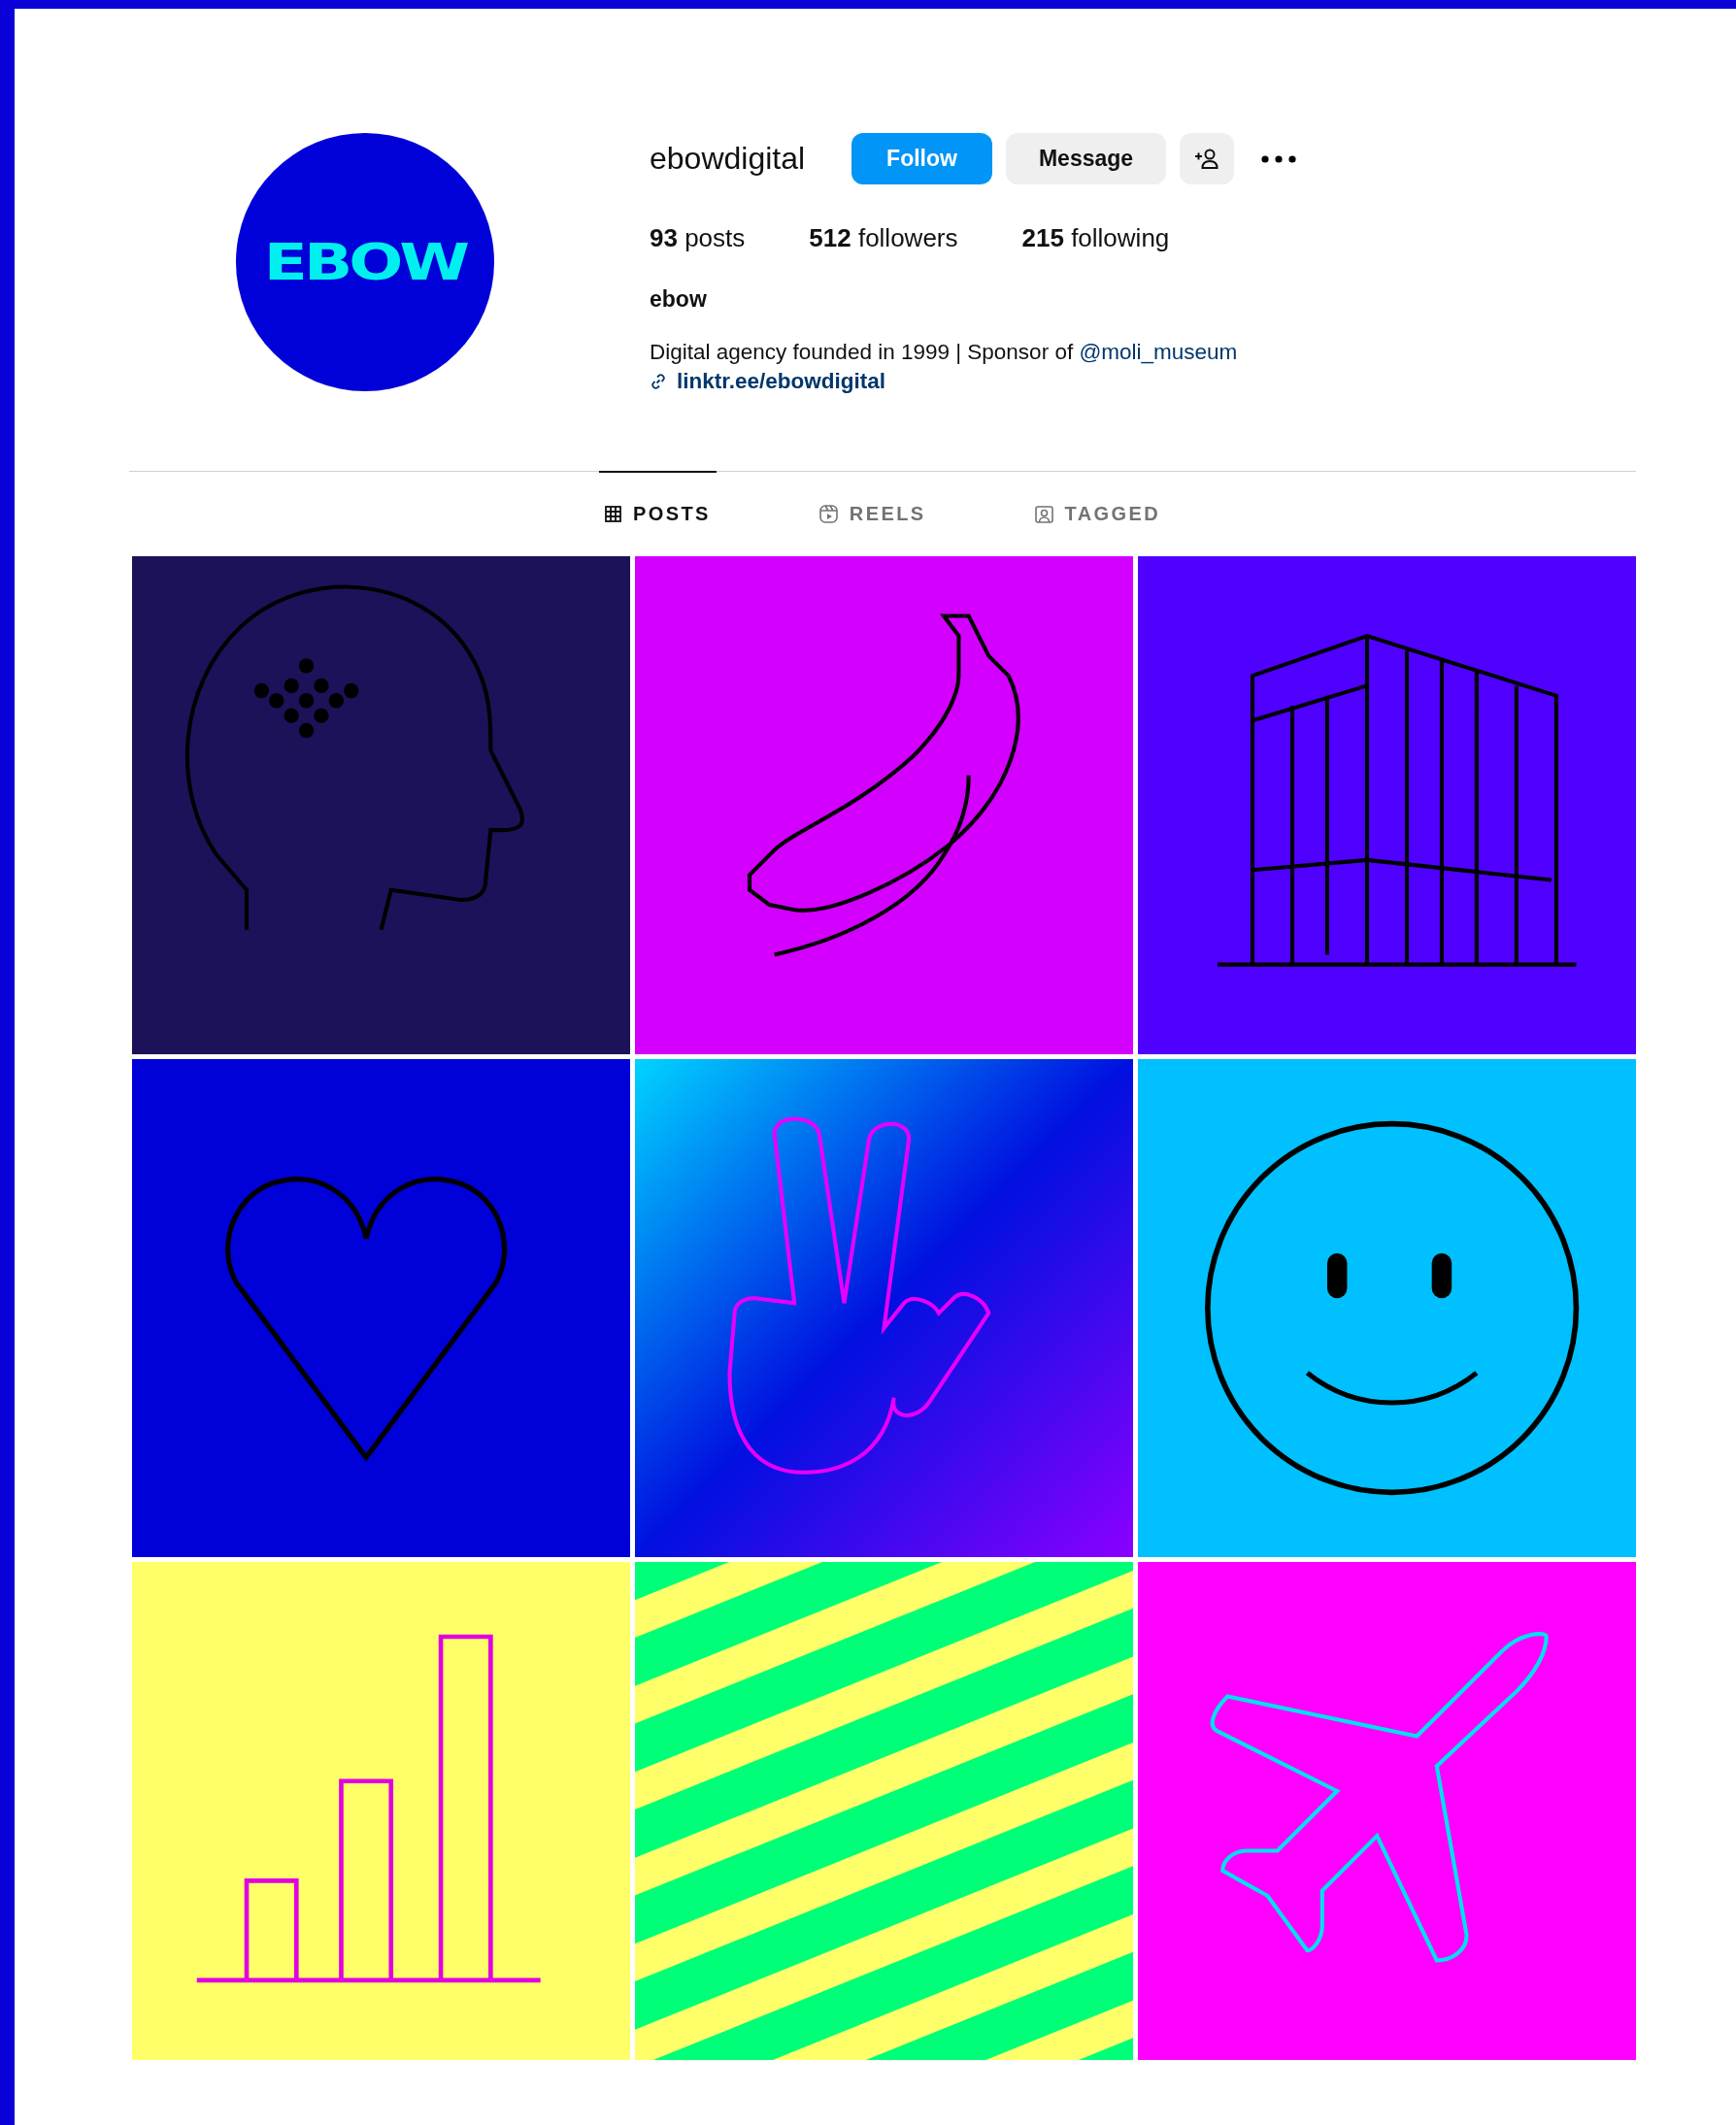  What do you see at coordinates (828, 513) in the screenshot?
I see `reels-icon` at bounding box center [828, 513].